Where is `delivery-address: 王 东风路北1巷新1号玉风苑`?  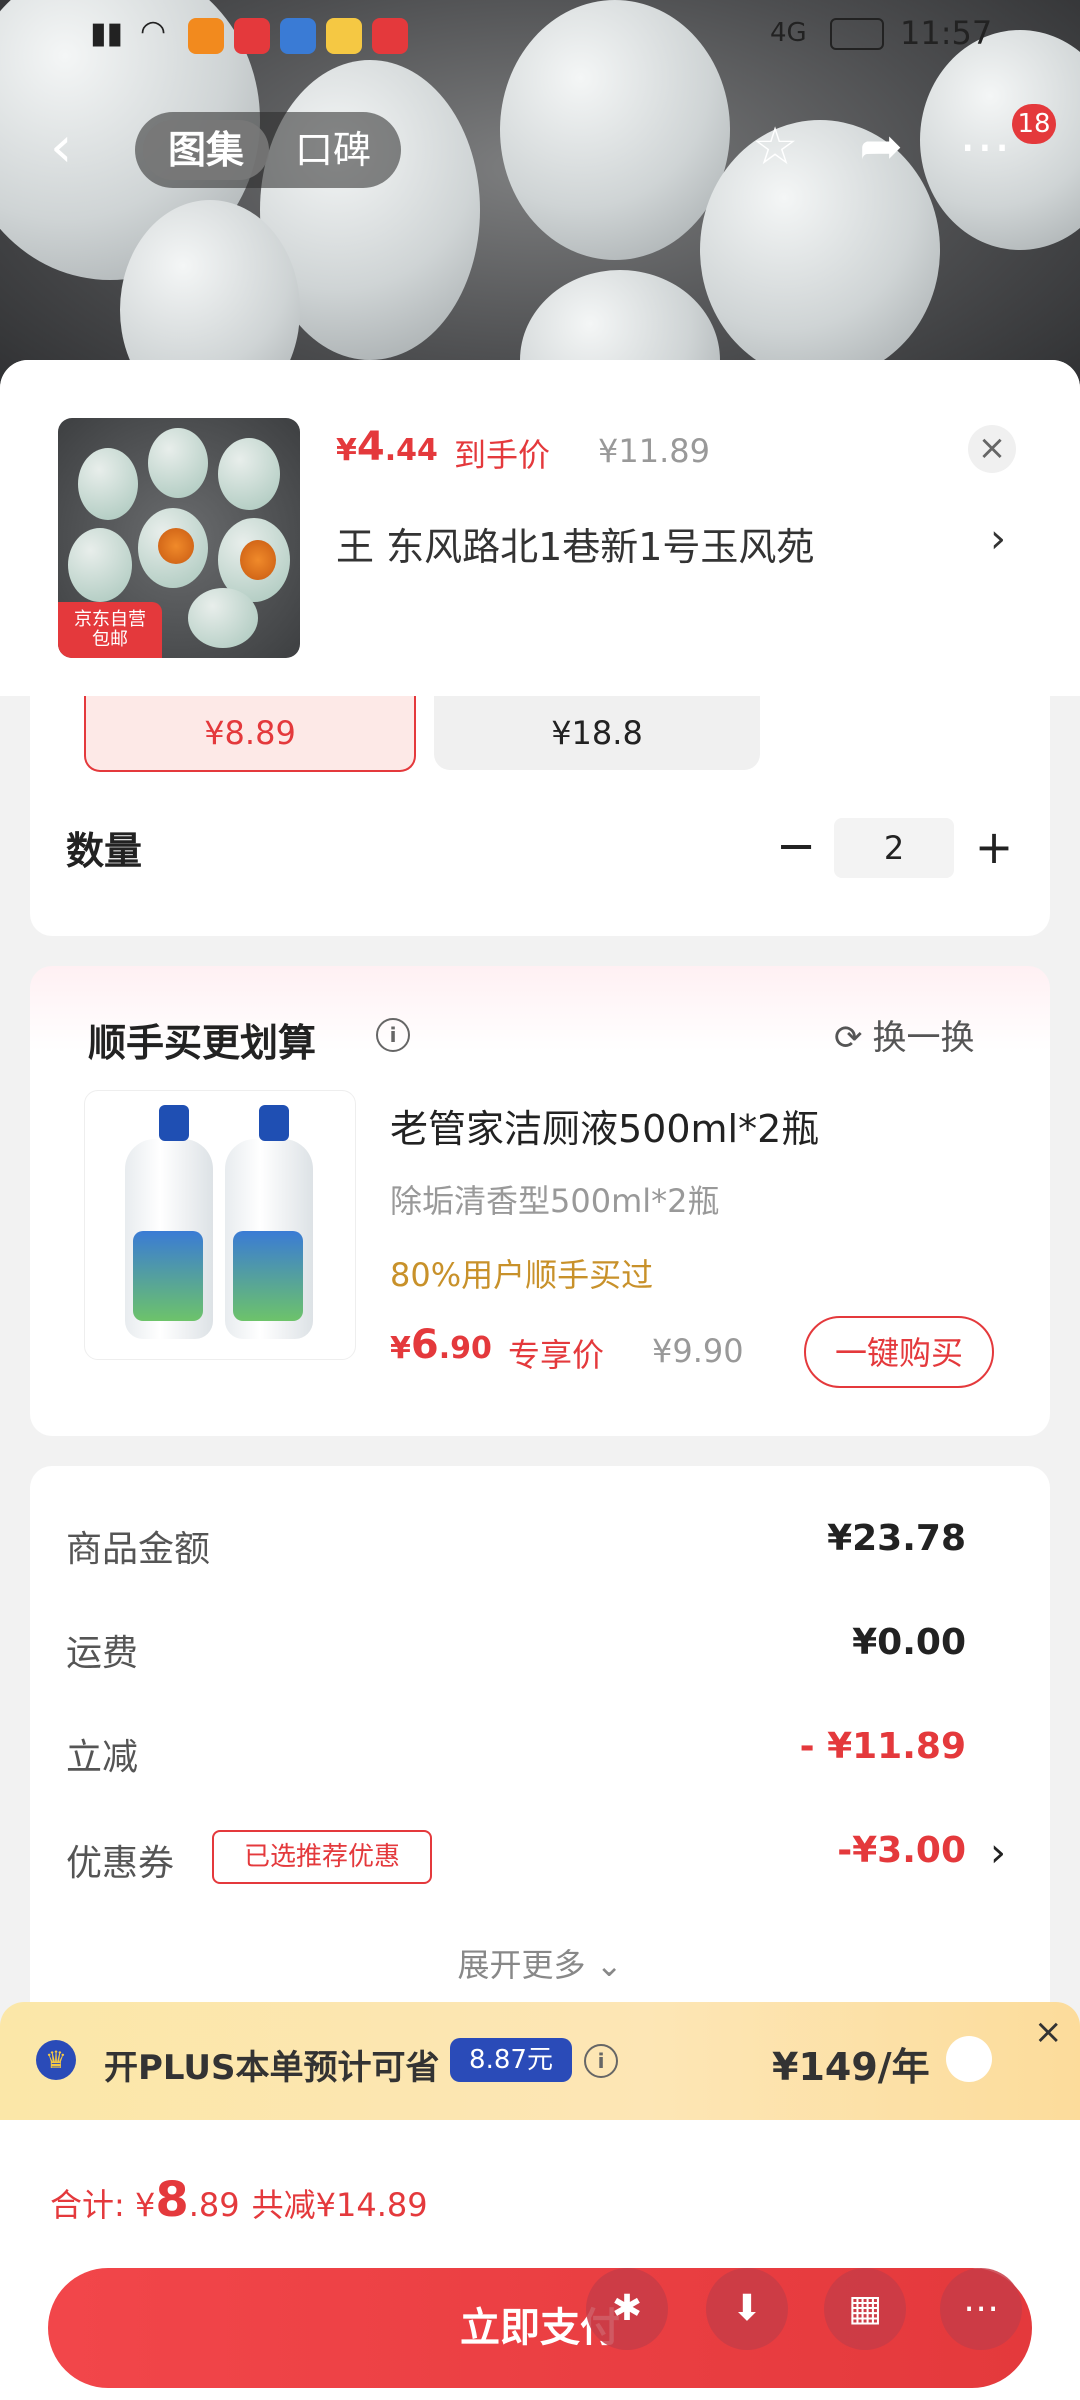 delivery-address: 王 东风路北1巷新1号玉风苑 is located at coordinates (575, 543).